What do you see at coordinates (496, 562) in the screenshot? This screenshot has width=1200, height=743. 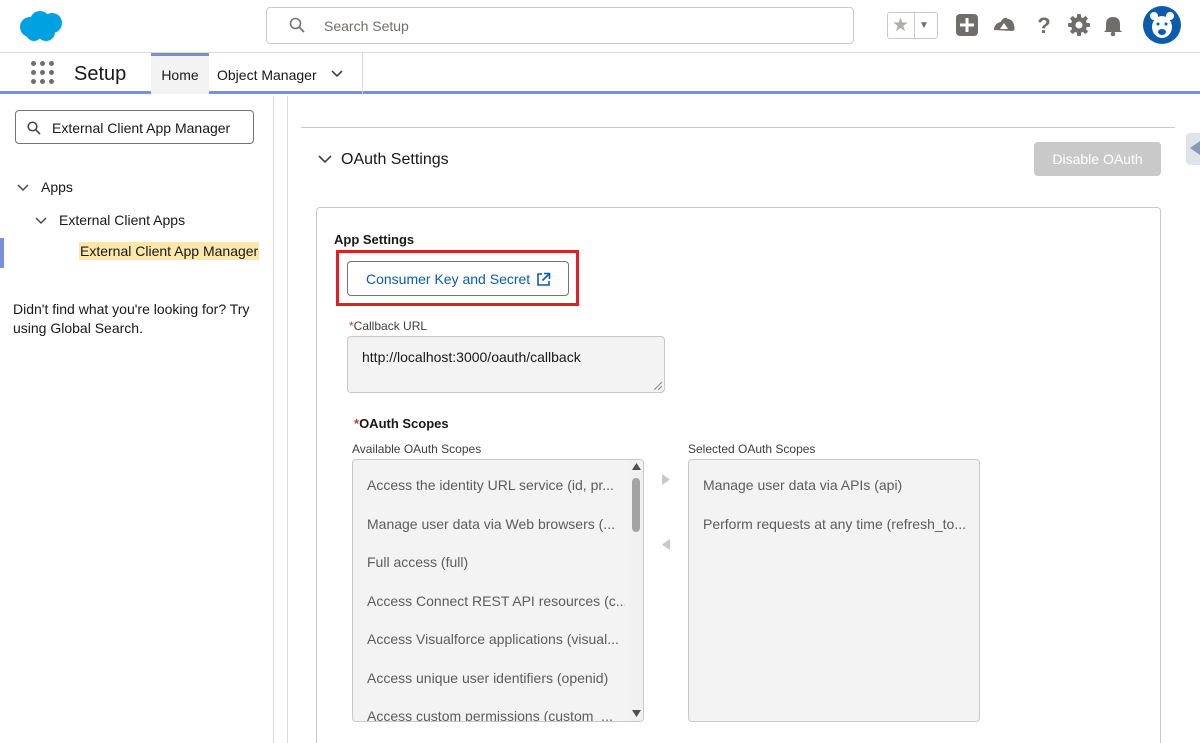 I see `scope-option: Full access (full)` at bounding box center [496, 562].